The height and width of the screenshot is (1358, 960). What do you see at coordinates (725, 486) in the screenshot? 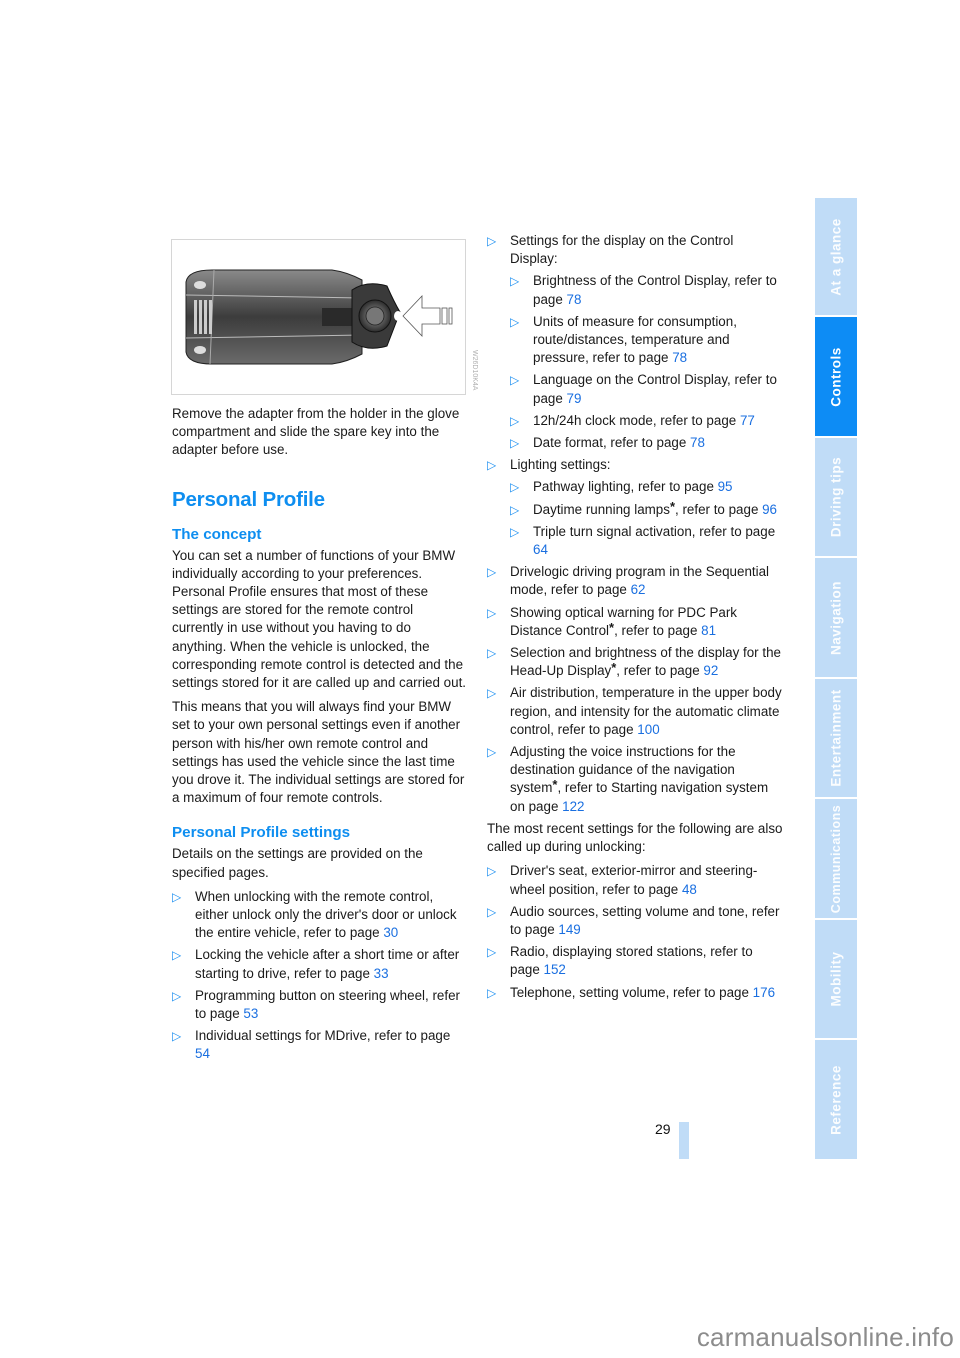
I see `page-link: 95` at bounding box center [725, 486].